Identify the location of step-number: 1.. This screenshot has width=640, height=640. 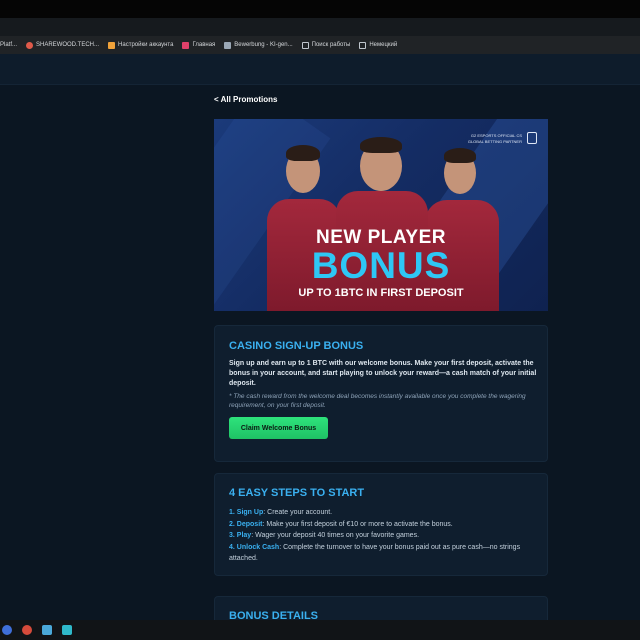
(232, 512).